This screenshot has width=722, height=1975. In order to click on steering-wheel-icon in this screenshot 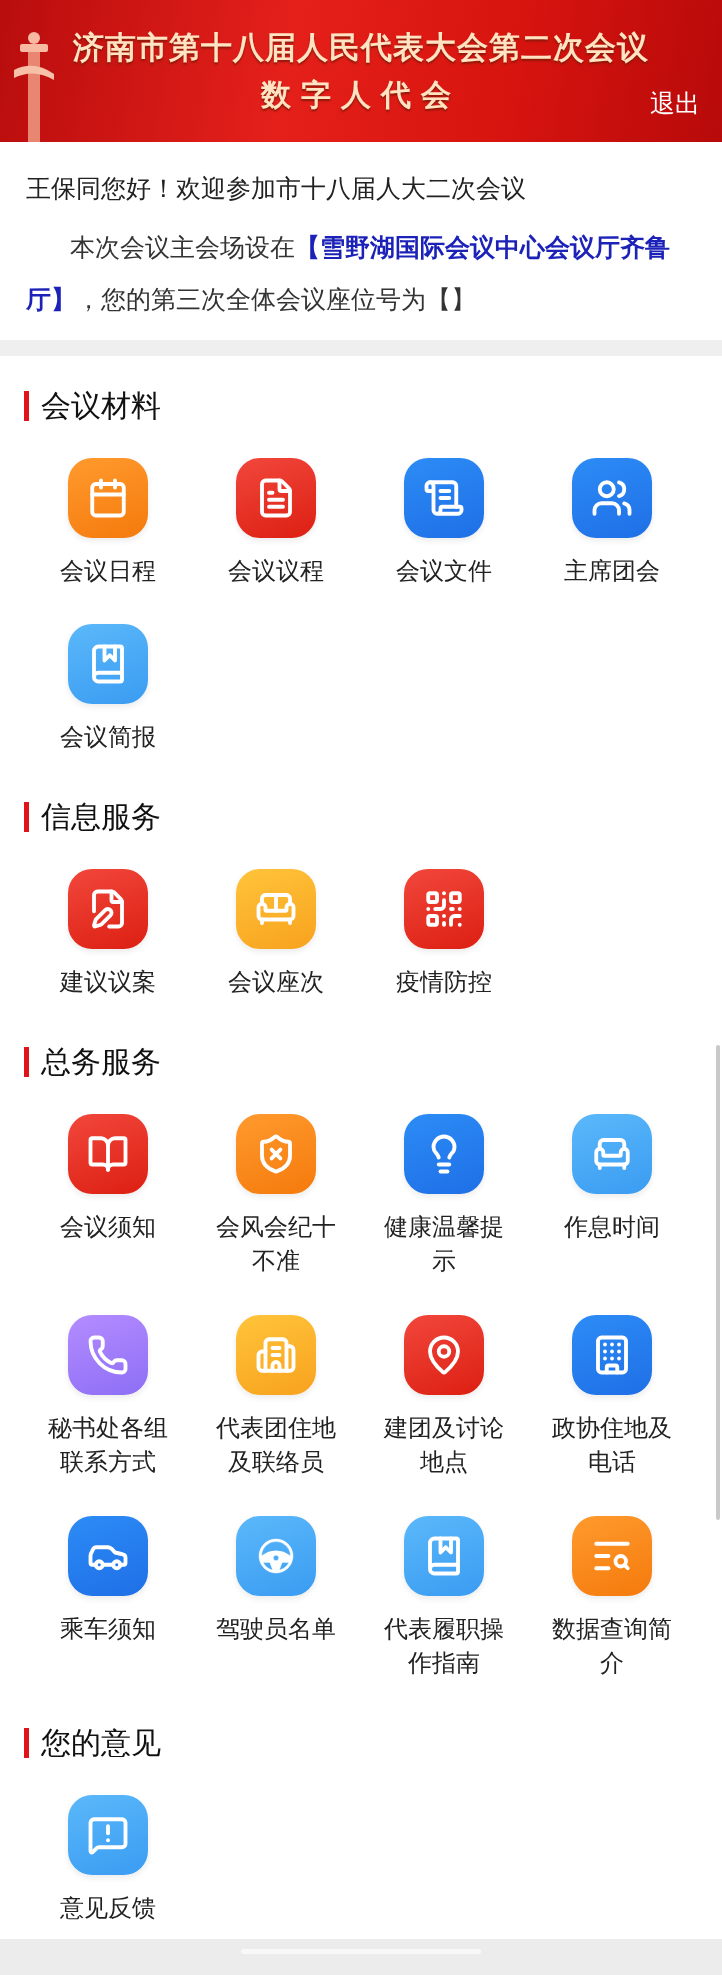, I will do `click(276, 1556)`.